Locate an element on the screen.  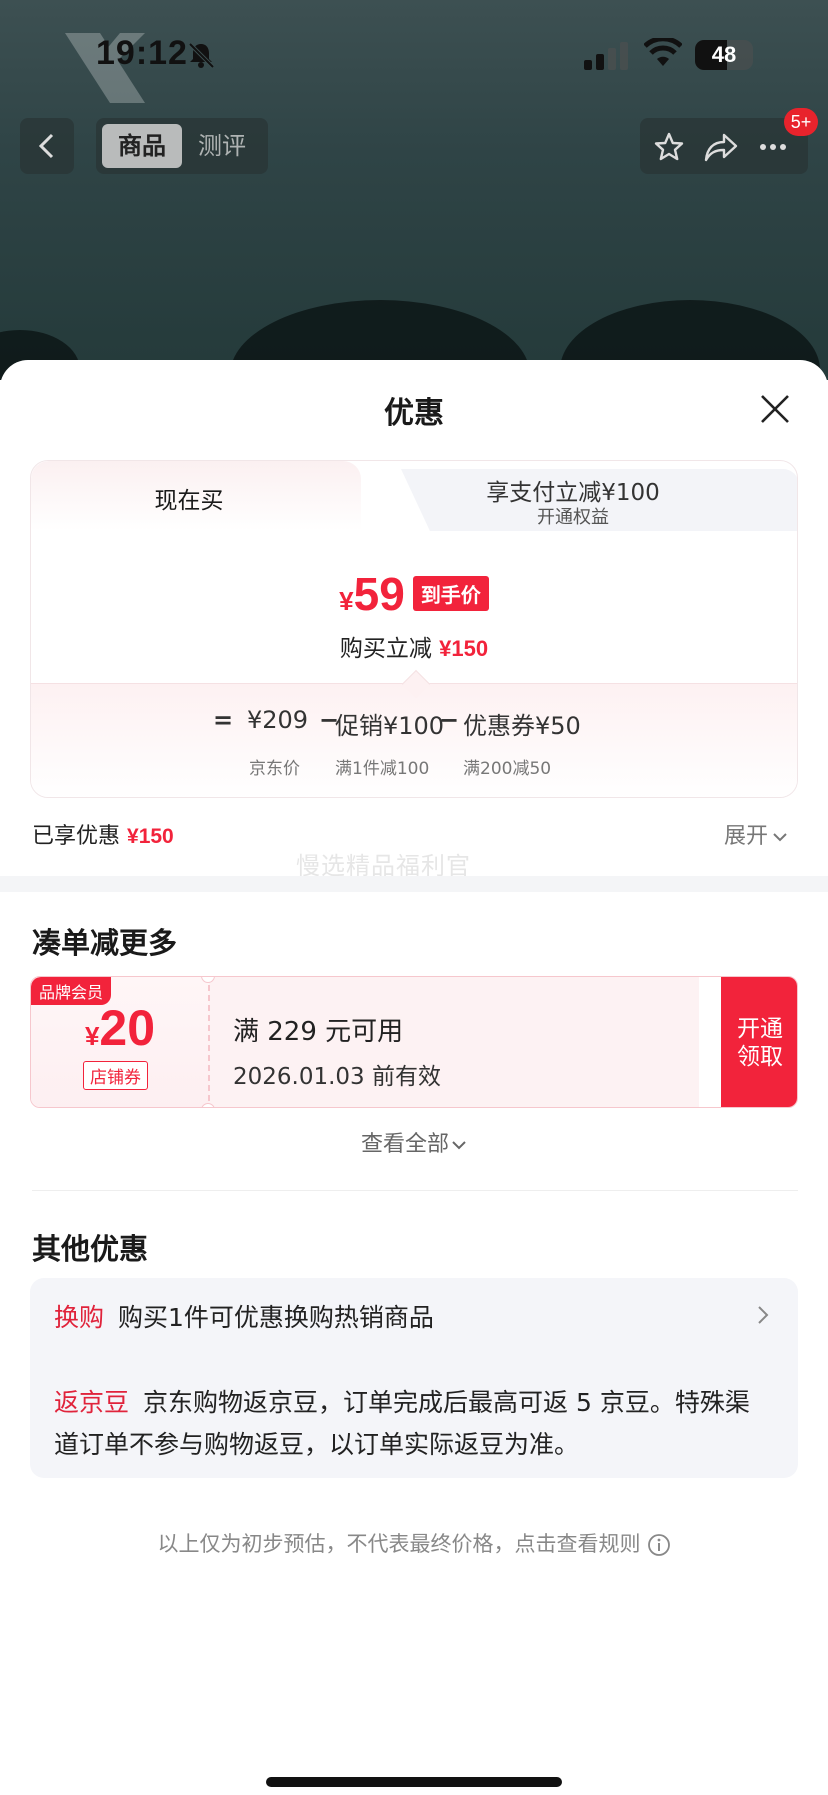
coupon-condition: 满 229 元可用 is located at coordinates (318, 1032).